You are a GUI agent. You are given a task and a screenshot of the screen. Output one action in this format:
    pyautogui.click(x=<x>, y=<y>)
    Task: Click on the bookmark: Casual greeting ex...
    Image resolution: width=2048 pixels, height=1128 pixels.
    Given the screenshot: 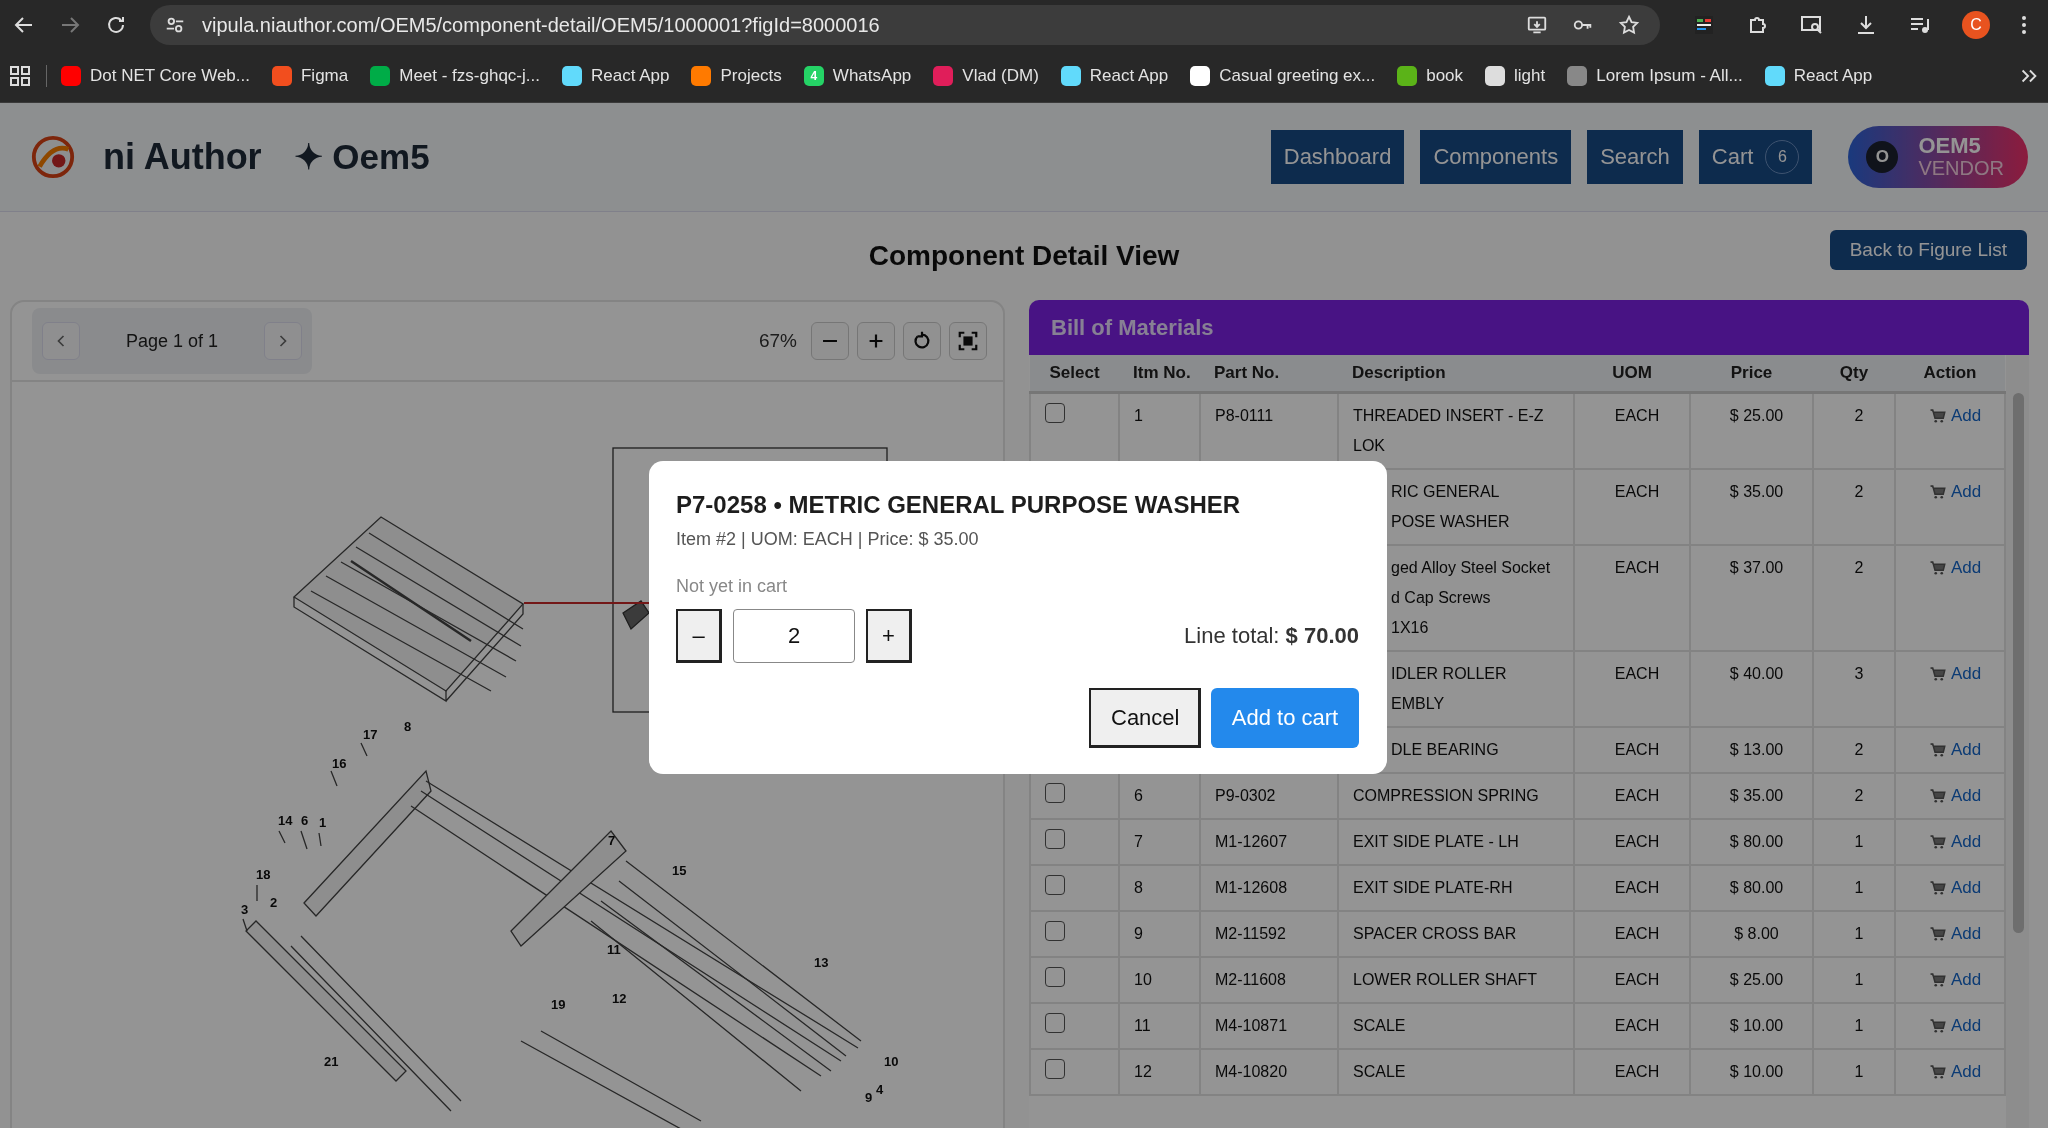 What is the action you would take?
    pyautogui.click(x=1283, y=76)
    